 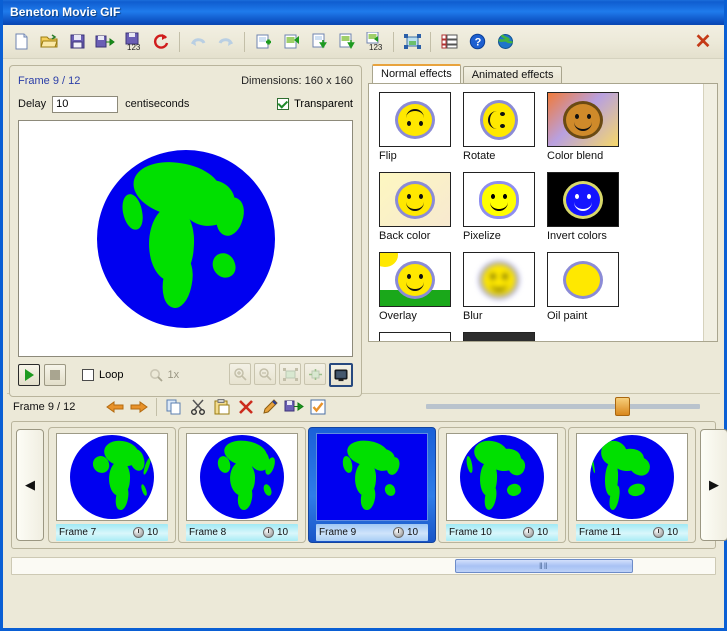 I want to click on effect-label: Pixelize, so click(x=482, y=236).